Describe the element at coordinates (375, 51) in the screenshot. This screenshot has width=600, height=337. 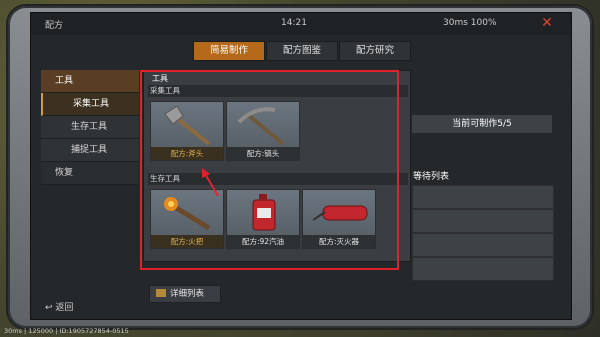
I see `tab-recipe-research: 配方研究` at that location.